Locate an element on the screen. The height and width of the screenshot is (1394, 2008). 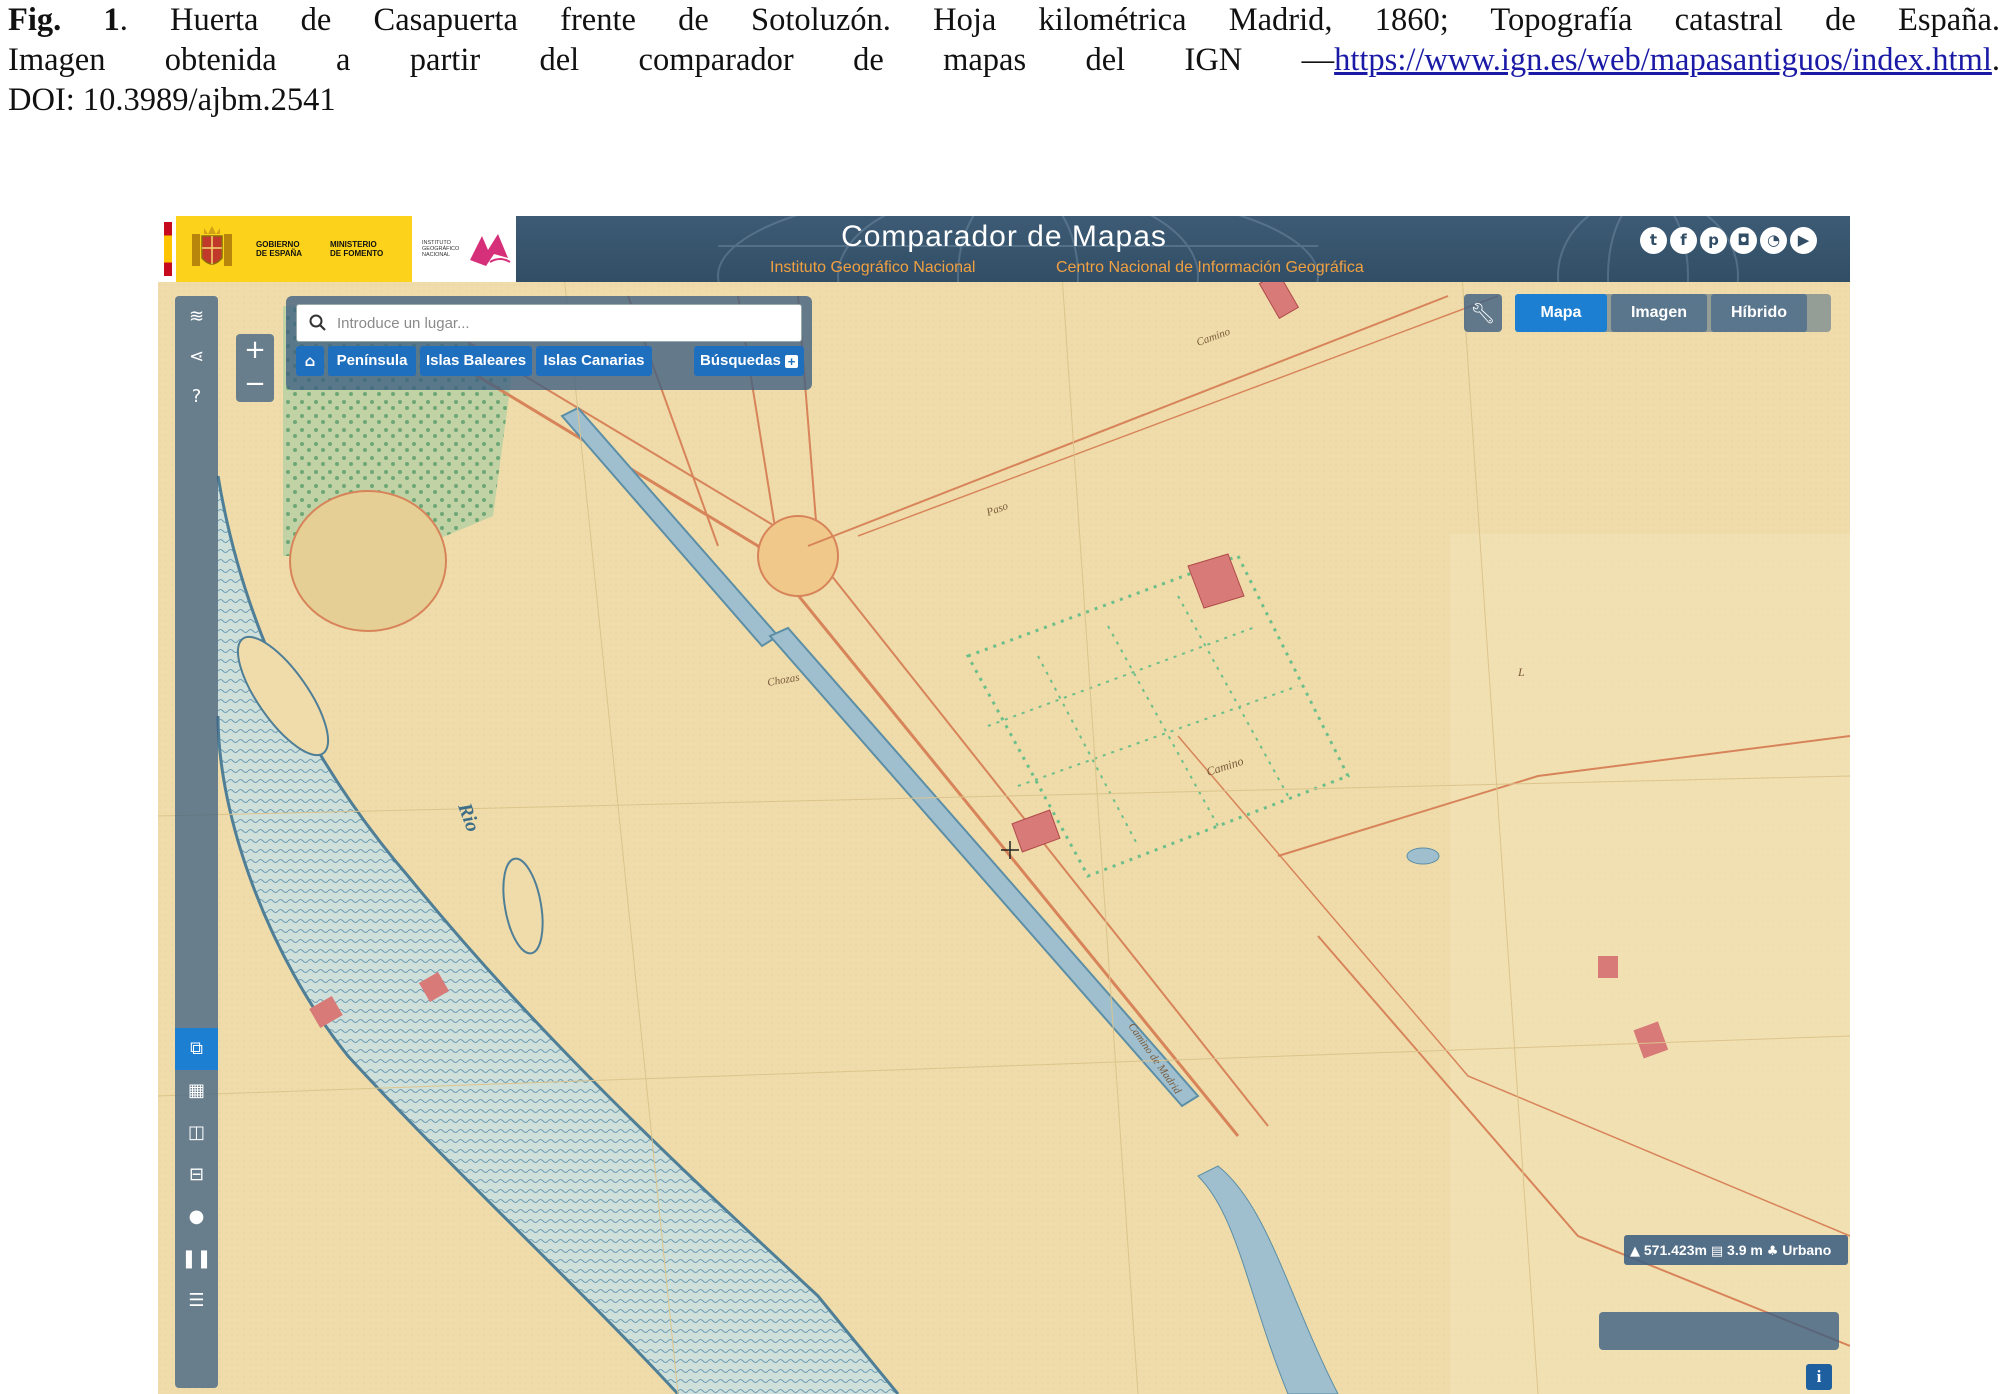
map-label-plot: L is located at coordinates (1521, 672).